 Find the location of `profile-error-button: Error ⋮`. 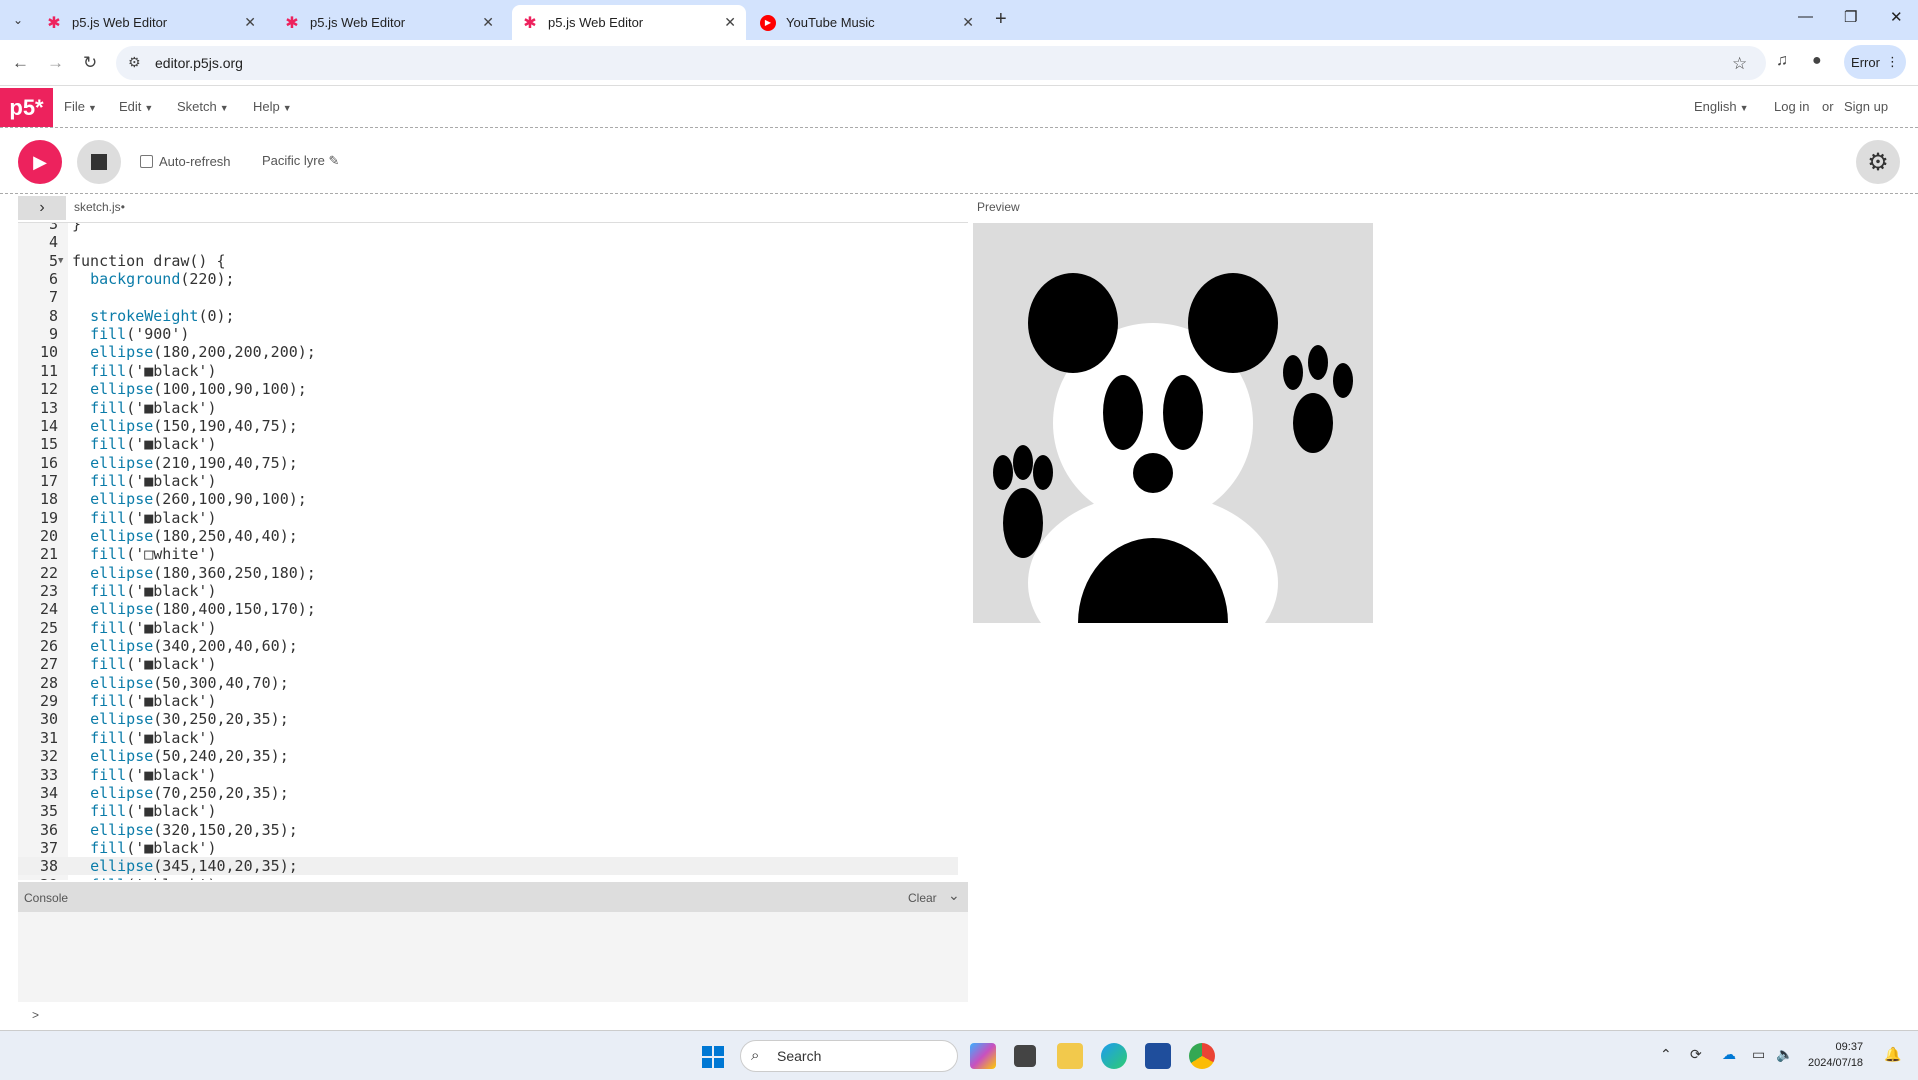

profile-error-button: Error ⋮ is located at coordinates (1875, 62).